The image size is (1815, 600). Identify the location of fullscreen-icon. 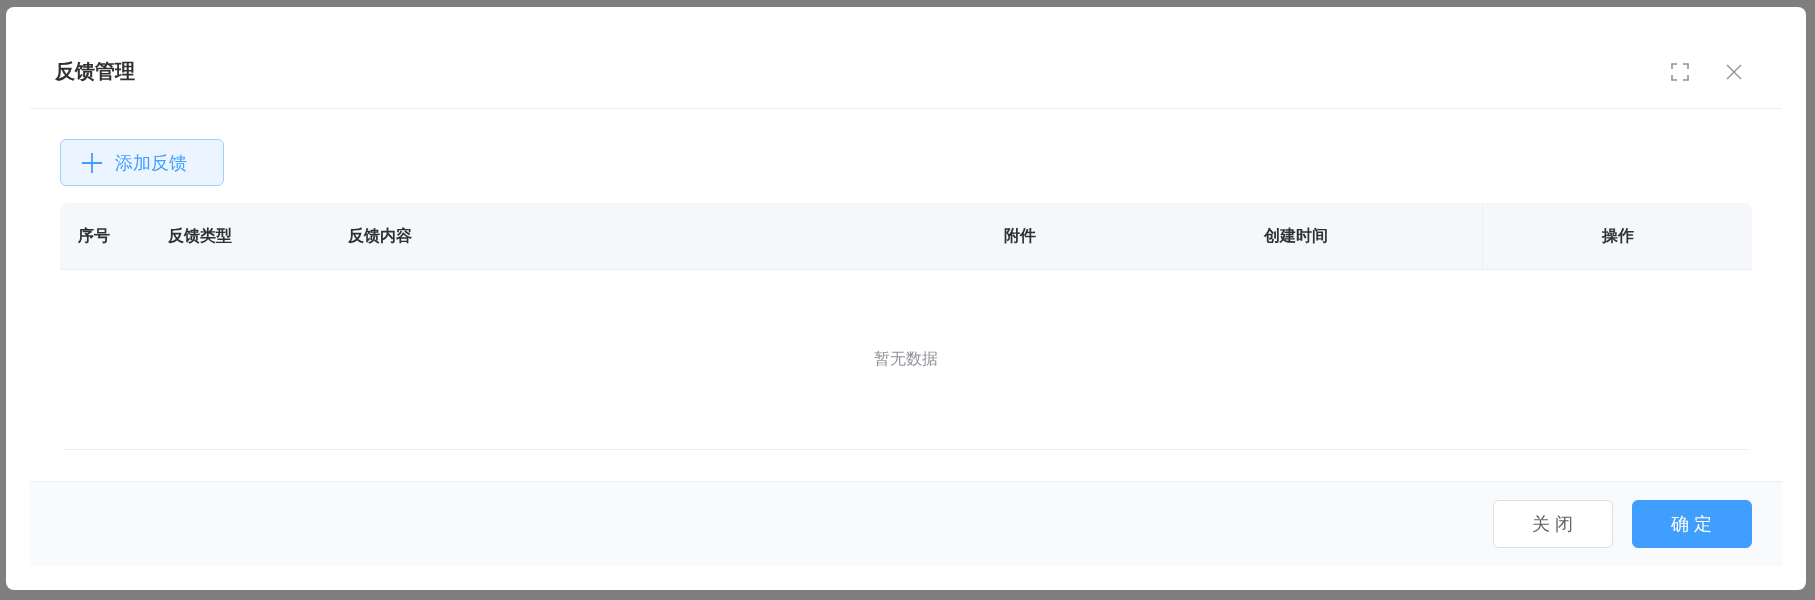
(1680, 71).